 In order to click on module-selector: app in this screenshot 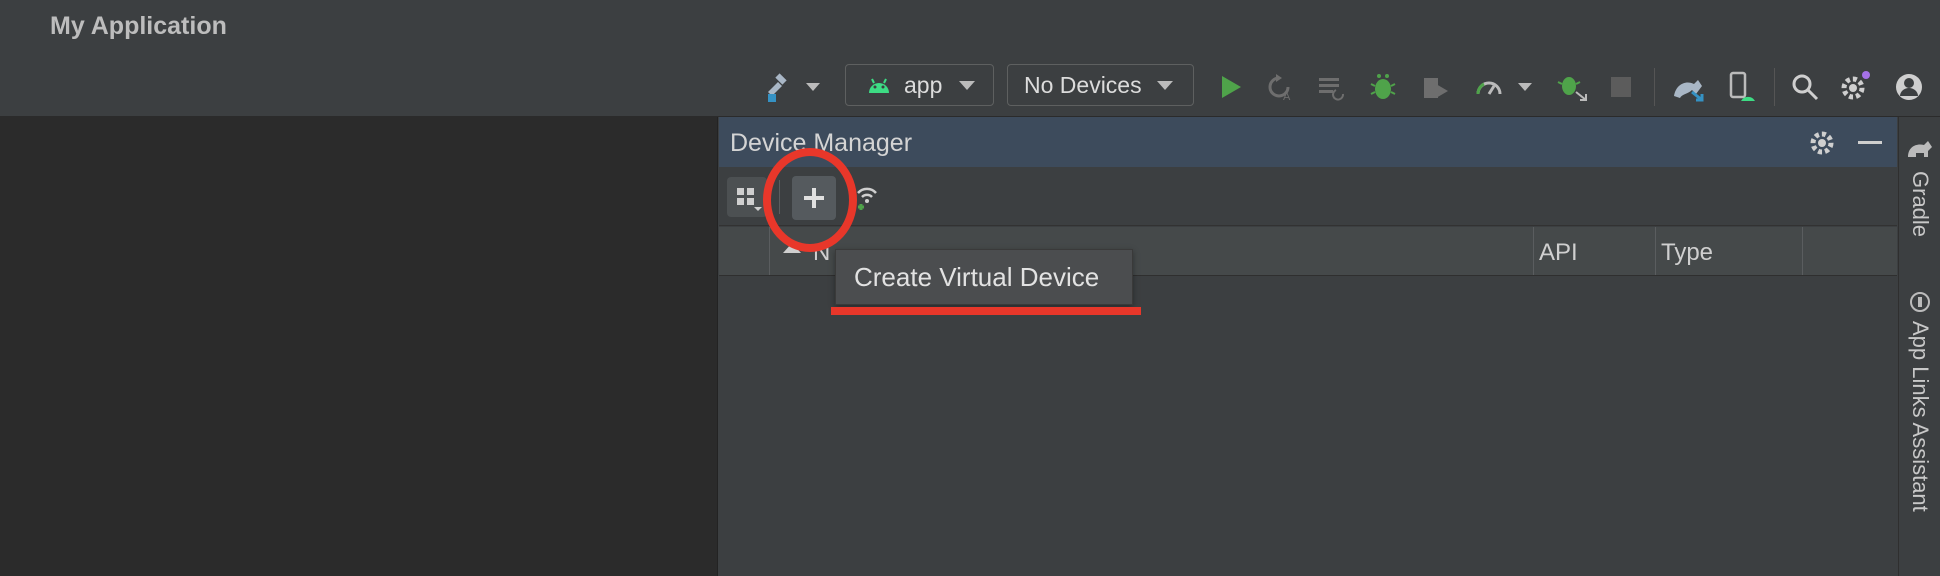, I will do `click(919, 85)`.